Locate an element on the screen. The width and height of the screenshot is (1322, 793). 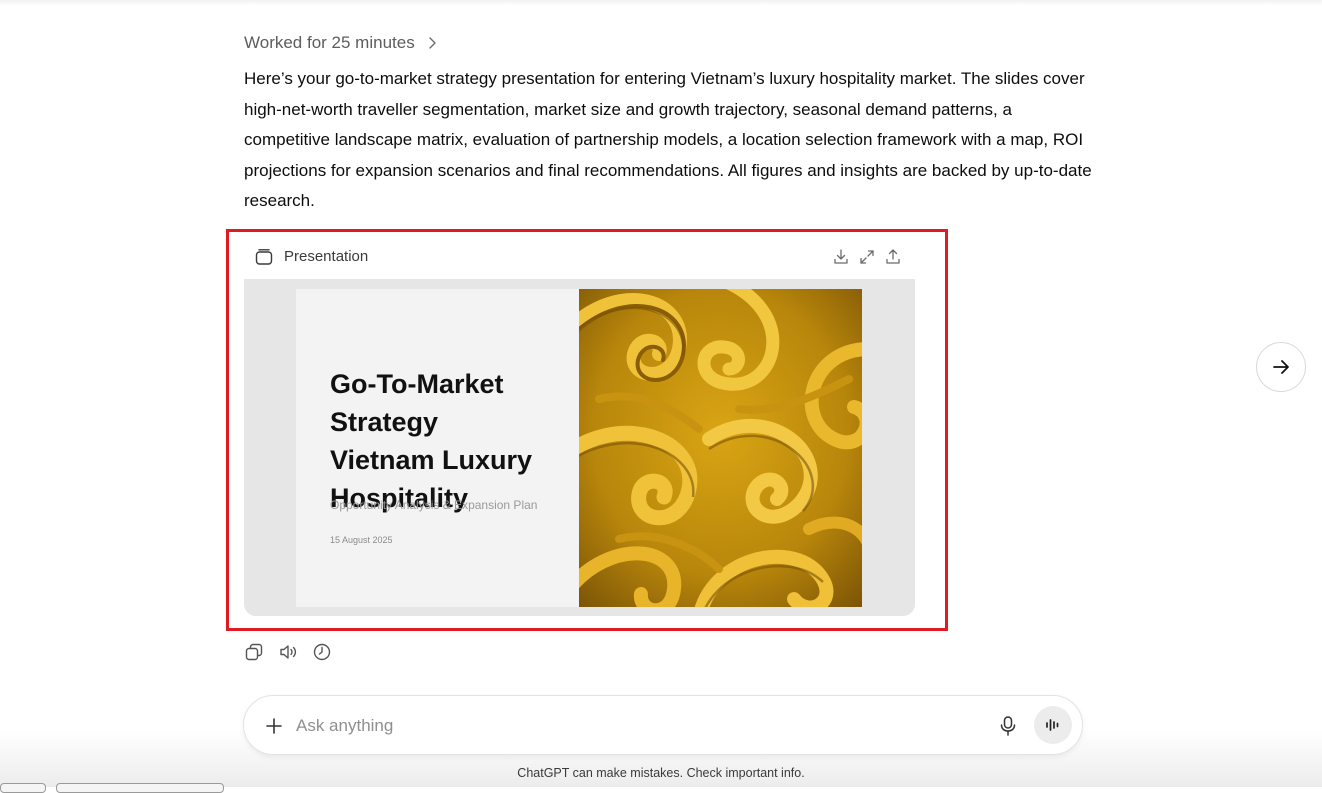
next-slide-button is located at coordinates (1281, 367).